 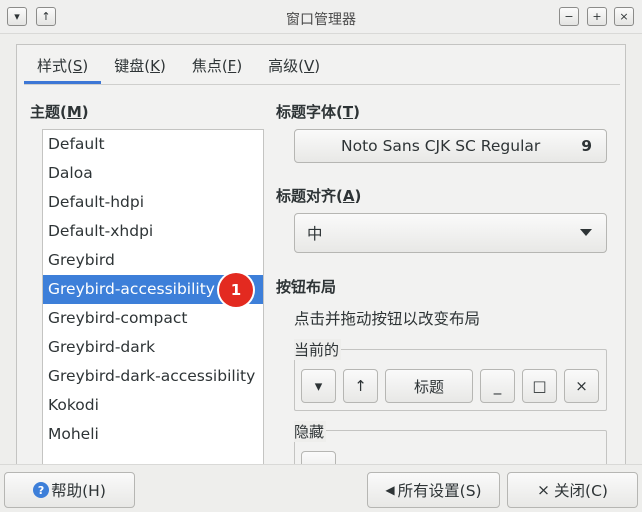 What do you see at coordinates (321, 20) in the screenshot?
I see `window-title: 窗口管理器` at bounding box center [321, 20].